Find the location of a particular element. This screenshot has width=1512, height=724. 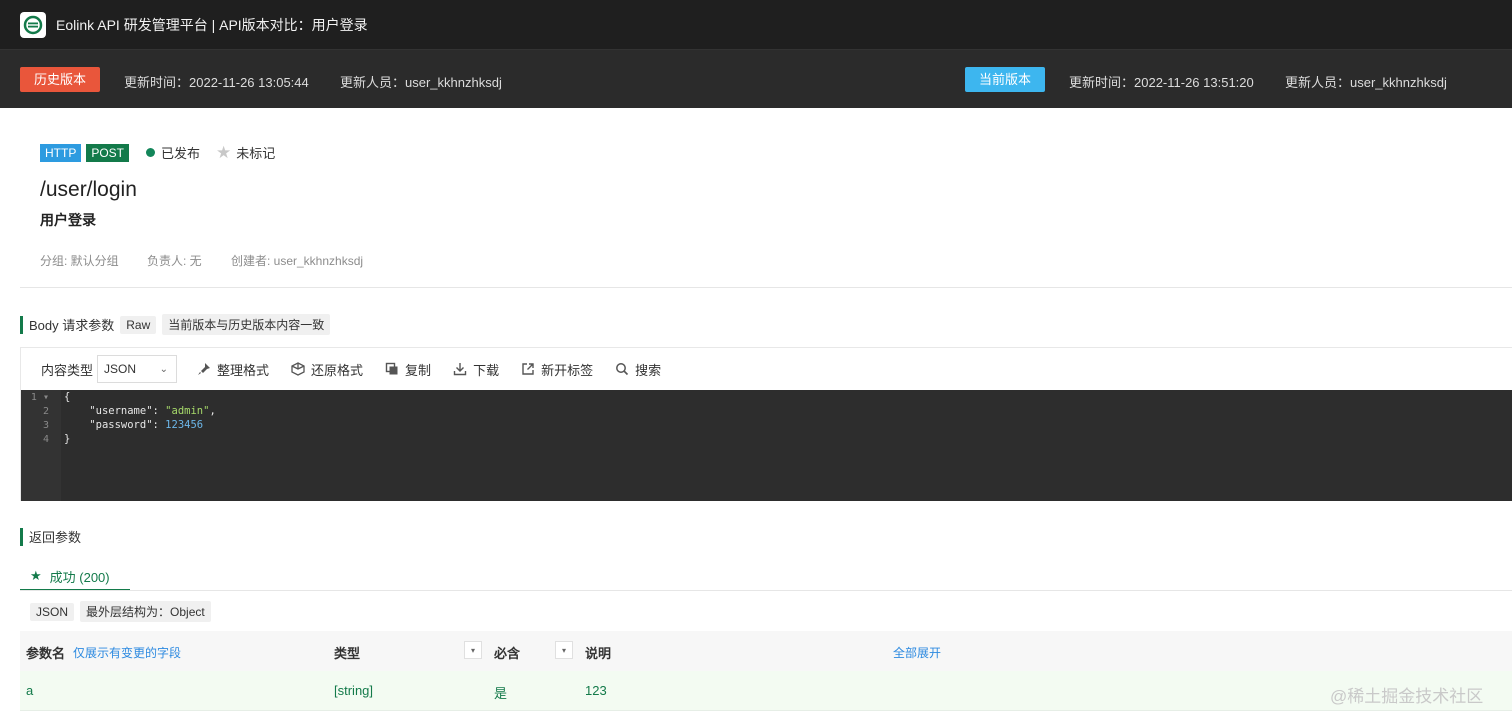

content-type-select: JSON ⌄ is located at coordinates (137, 369).